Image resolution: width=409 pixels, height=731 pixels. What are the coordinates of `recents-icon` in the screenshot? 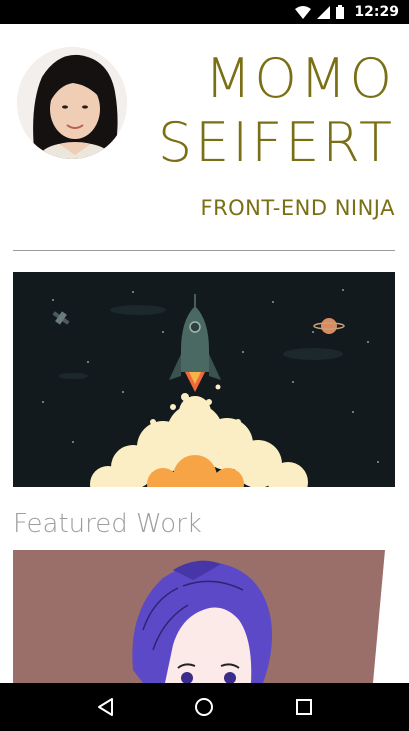 It's located at (304, 707).